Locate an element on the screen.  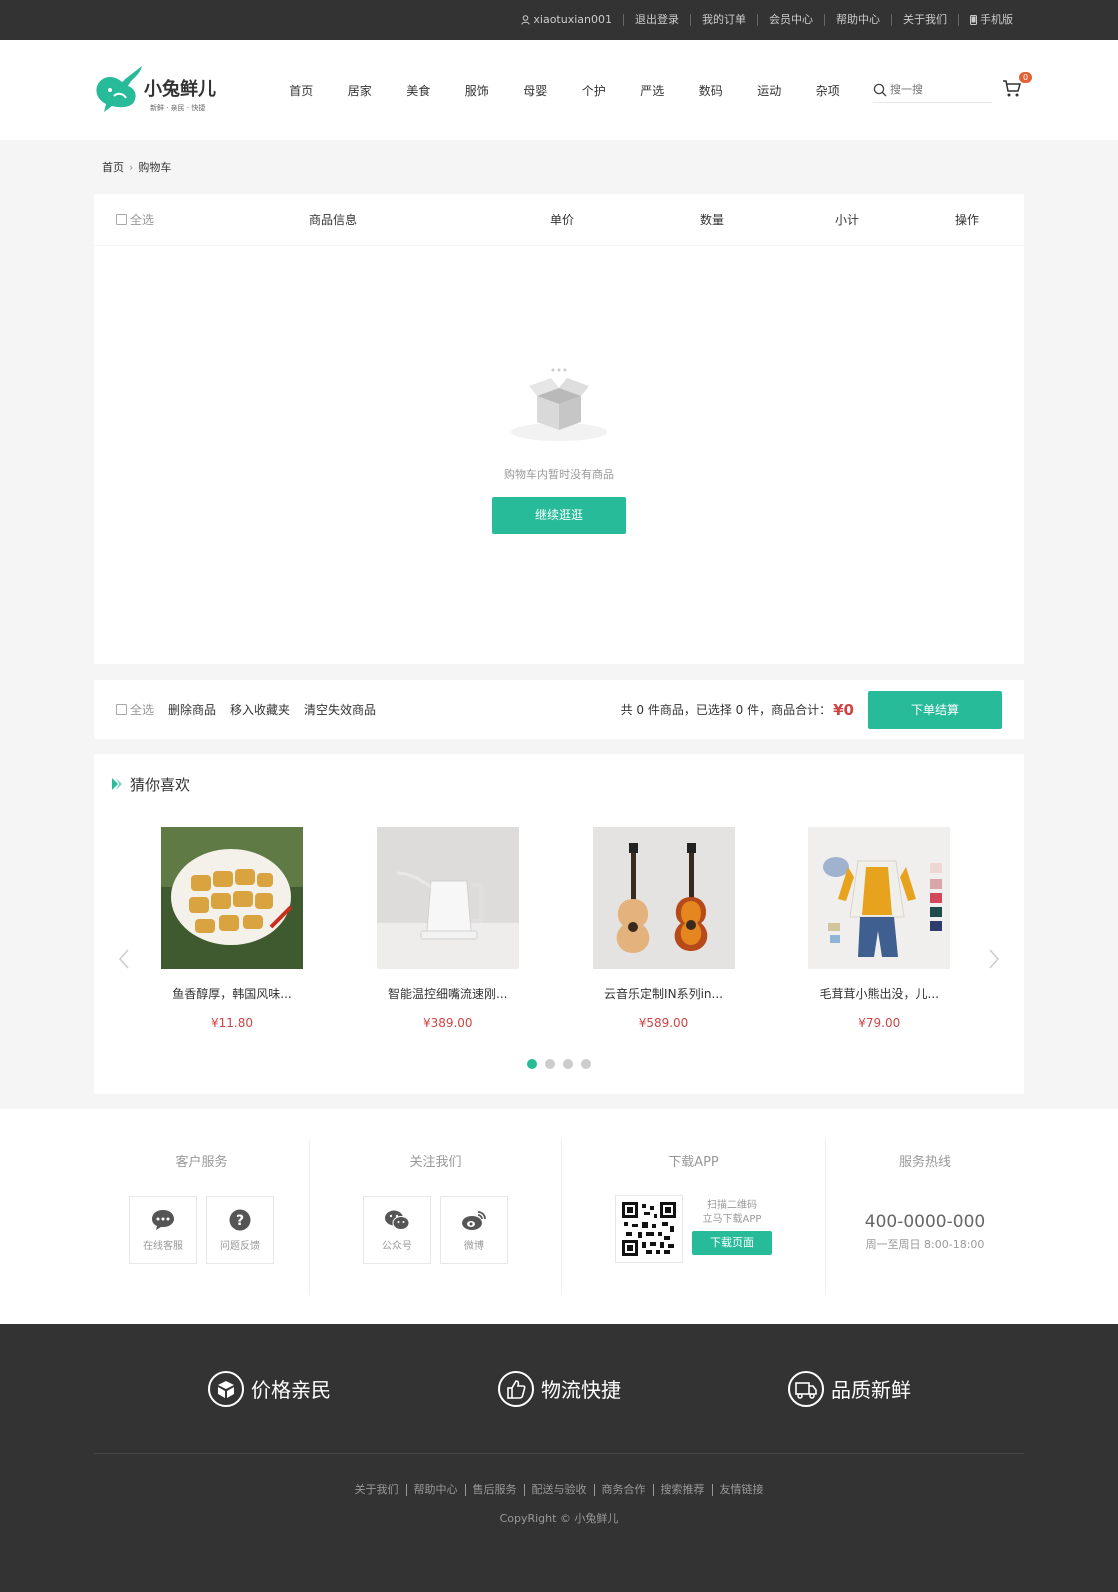
chevron-right-icon: › is located at coordinates (131, 167).